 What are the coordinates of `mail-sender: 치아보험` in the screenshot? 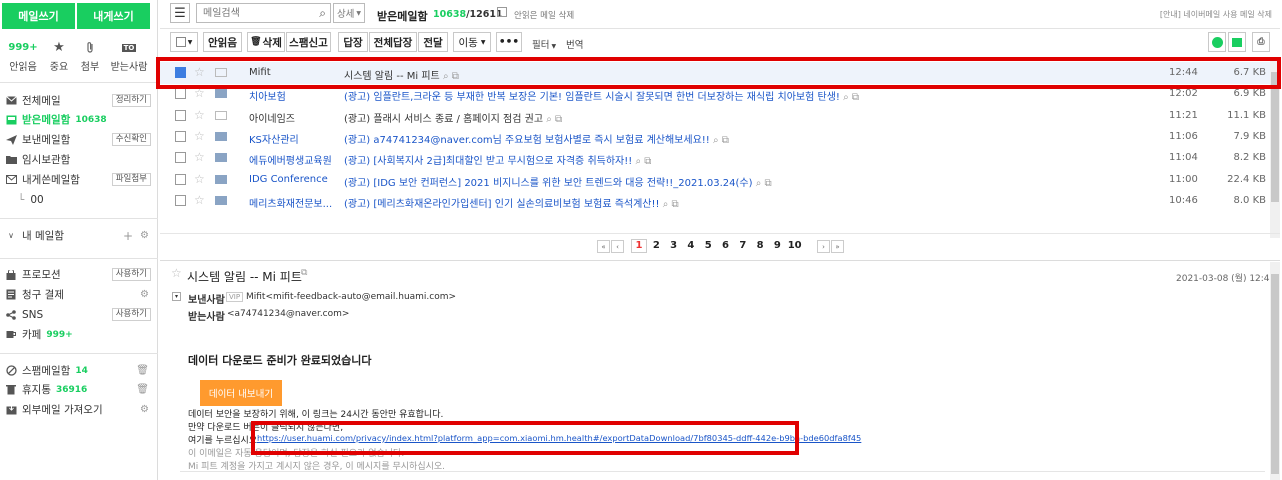 It's located at (267, 95).